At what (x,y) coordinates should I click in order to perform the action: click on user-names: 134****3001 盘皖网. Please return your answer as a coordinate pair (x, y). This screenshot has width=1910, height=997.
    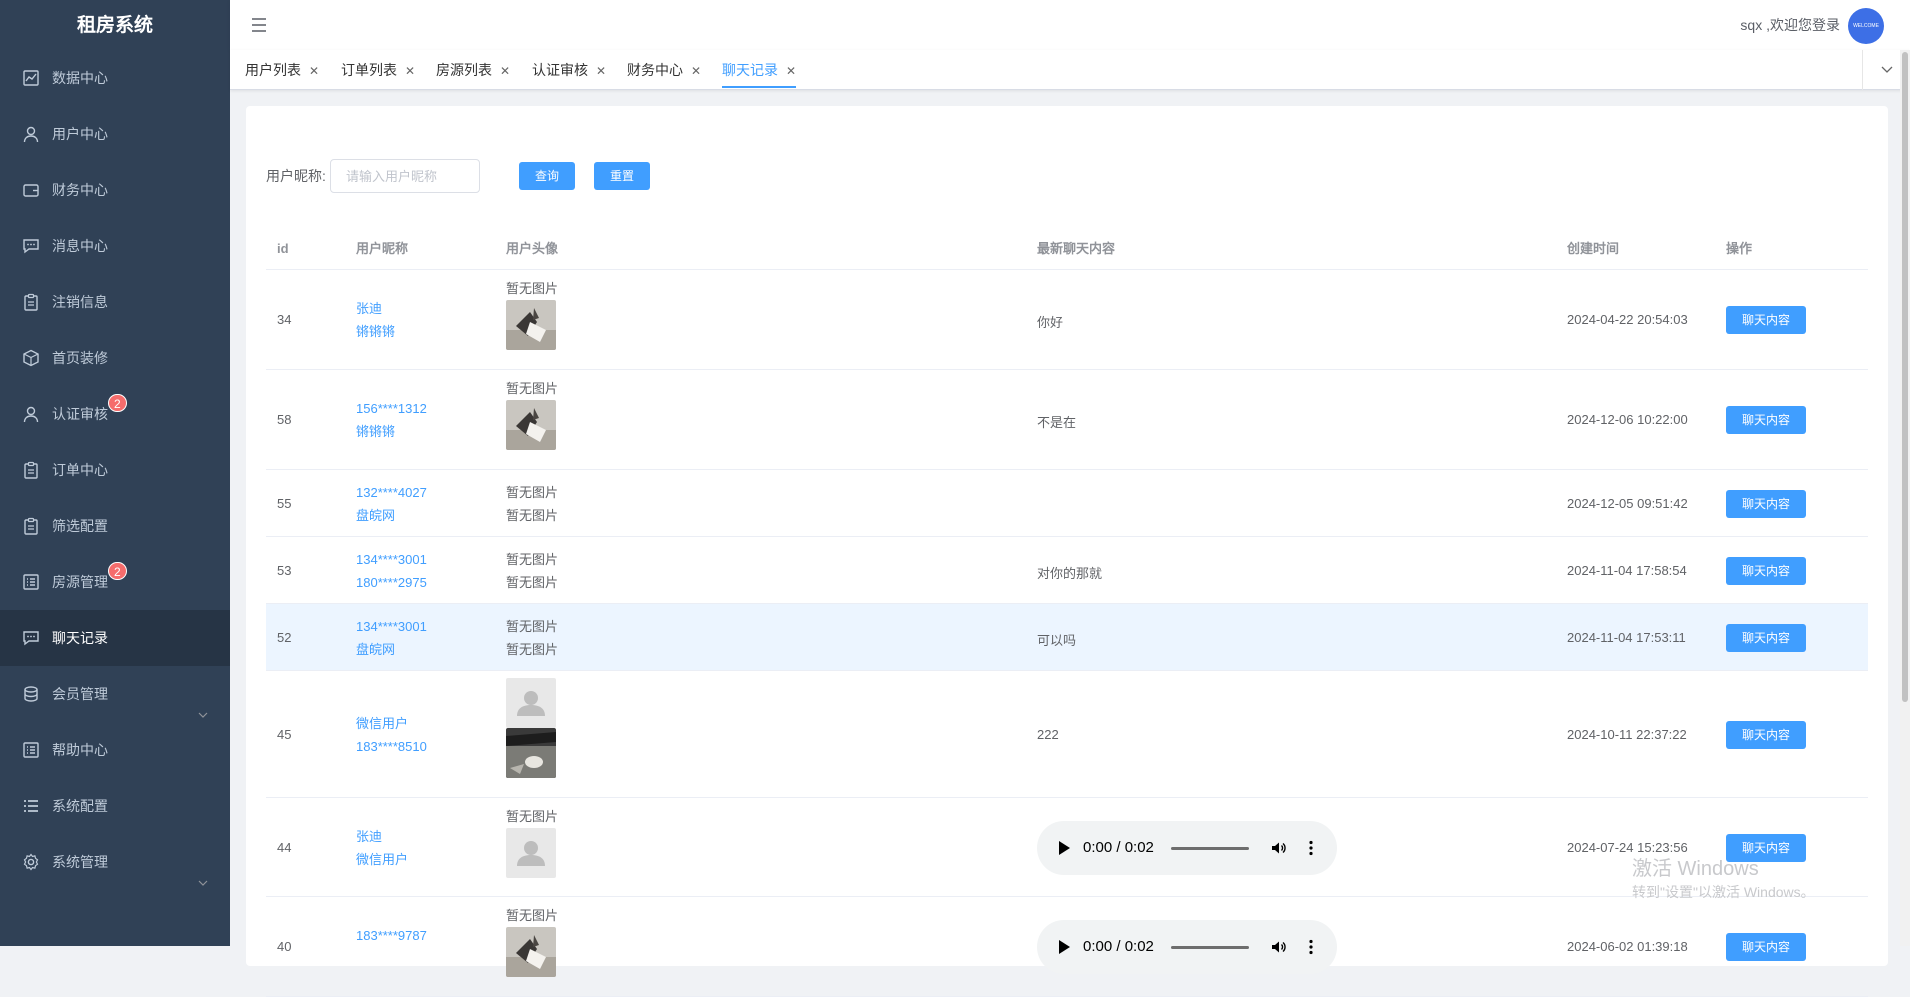
    Looking at the image, I should click on (391, 638).